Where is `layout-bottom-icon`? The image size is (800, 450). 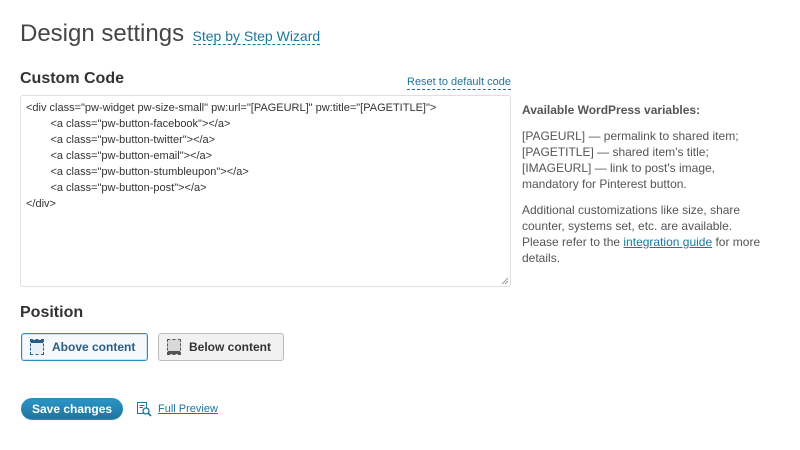 layout-bottom-icon is located at coordinates (174, 347).